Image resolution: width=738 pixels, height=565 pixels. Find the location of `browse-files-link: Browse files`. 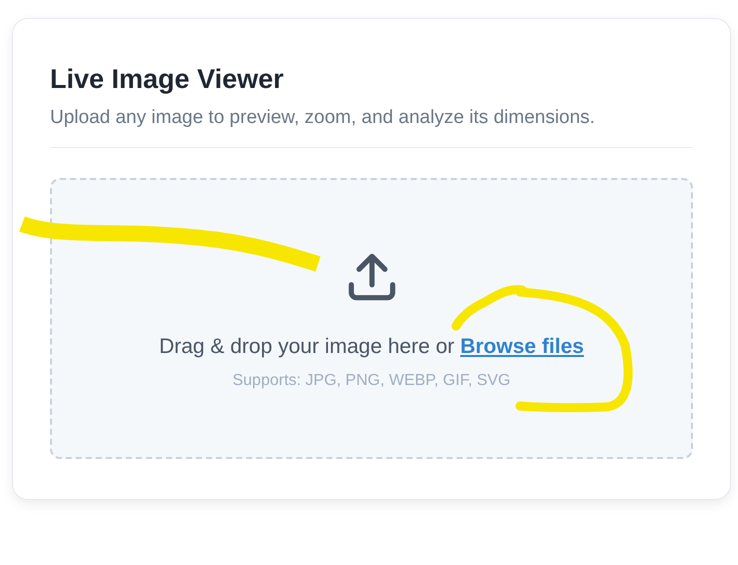

browse-files-link: Browse files is located at coordinates (522, 346).